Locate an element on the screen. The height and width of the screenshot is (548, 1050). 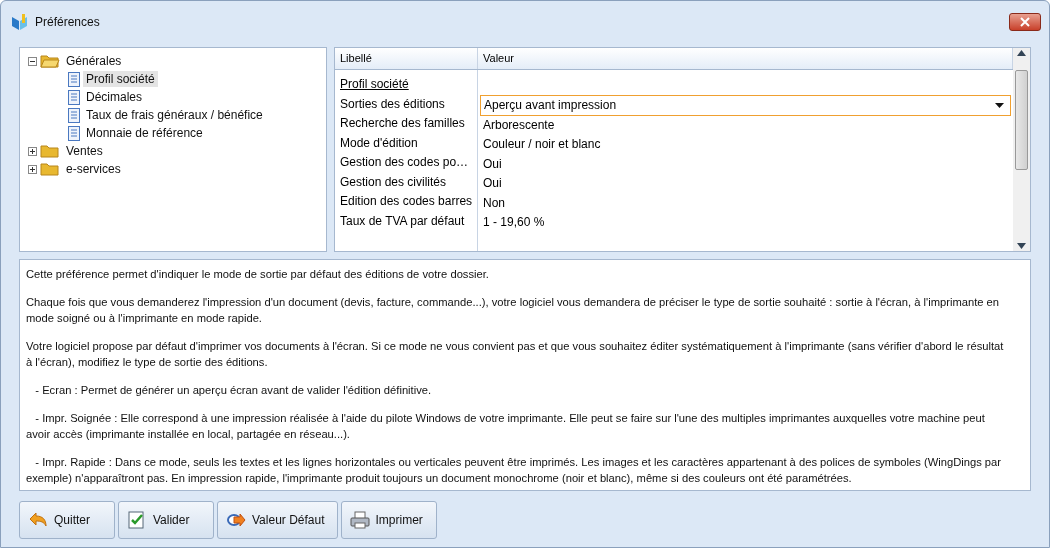
value-dropdown: Aperçu avant impression is located at coordinates (745, 105).